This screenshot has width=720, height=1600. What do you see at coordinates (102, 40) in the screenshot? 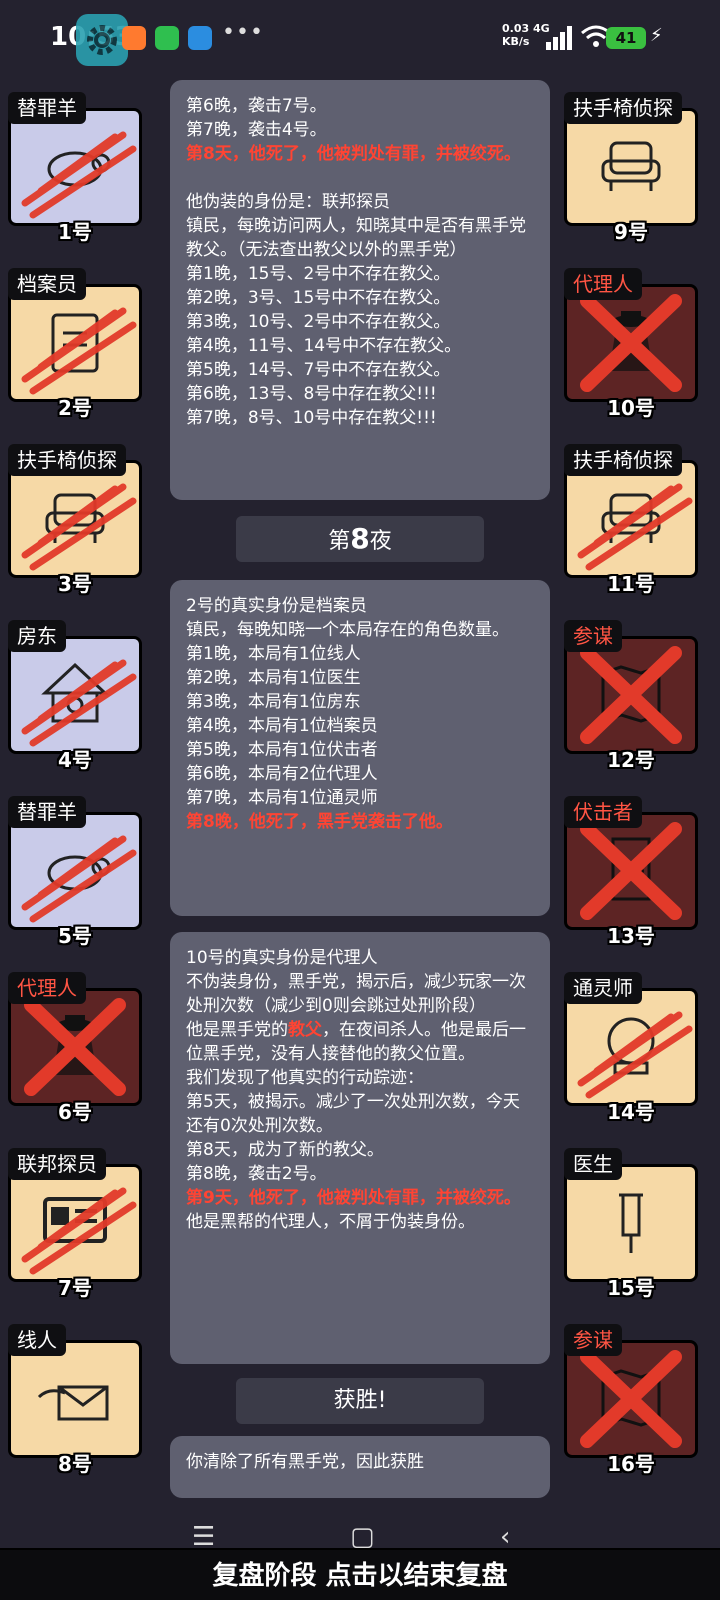
I see `gear-icon` at bounding box center [102, 40].